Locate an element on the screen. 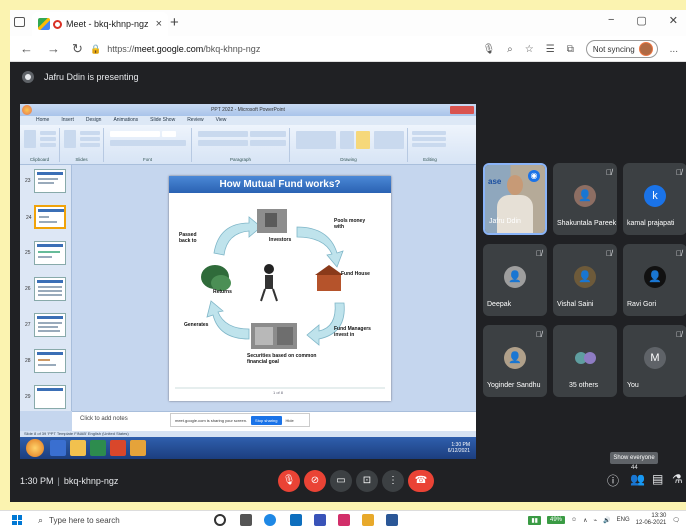  slide-thumb: 26 is located at coordinates (45, 289).